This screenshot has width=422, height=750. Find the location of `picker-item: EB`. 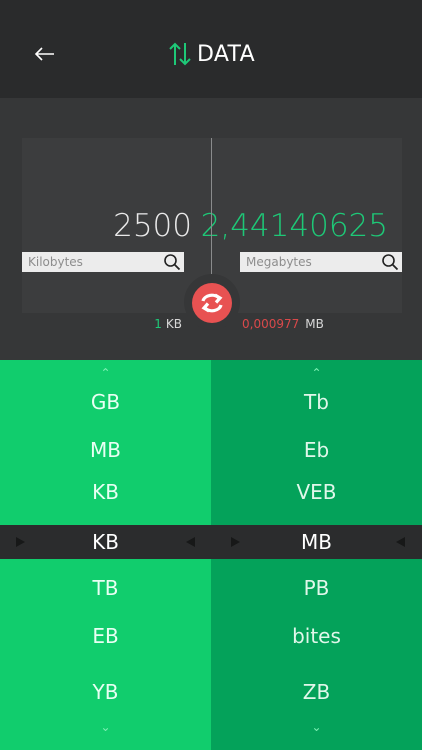

picker-item: EB is located at coordinates (105, 636).